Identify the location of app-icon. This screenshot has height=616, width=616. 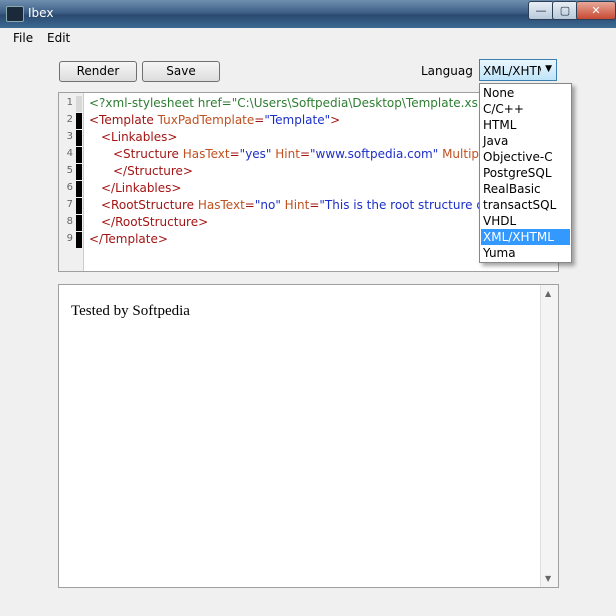
(15, 14).